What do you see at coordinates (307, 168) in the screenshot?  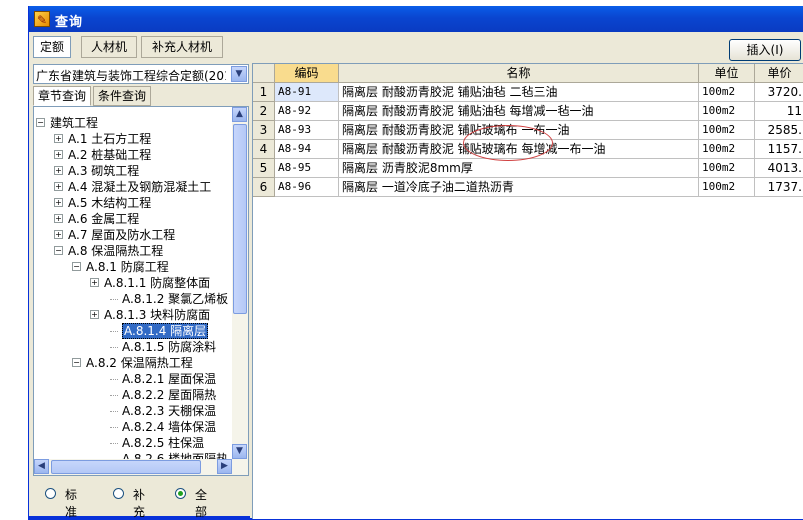 I see `cell-code: A8-95` at bounding box center [307, 168].